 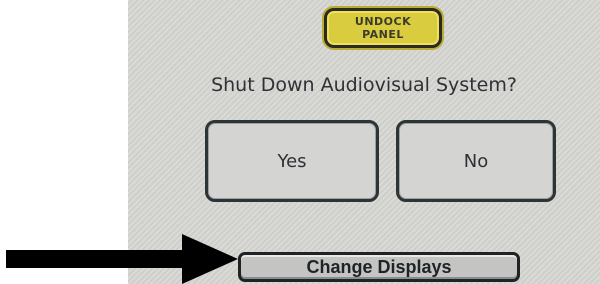 I want to click on no-button: No, so click(x=476, y=161).